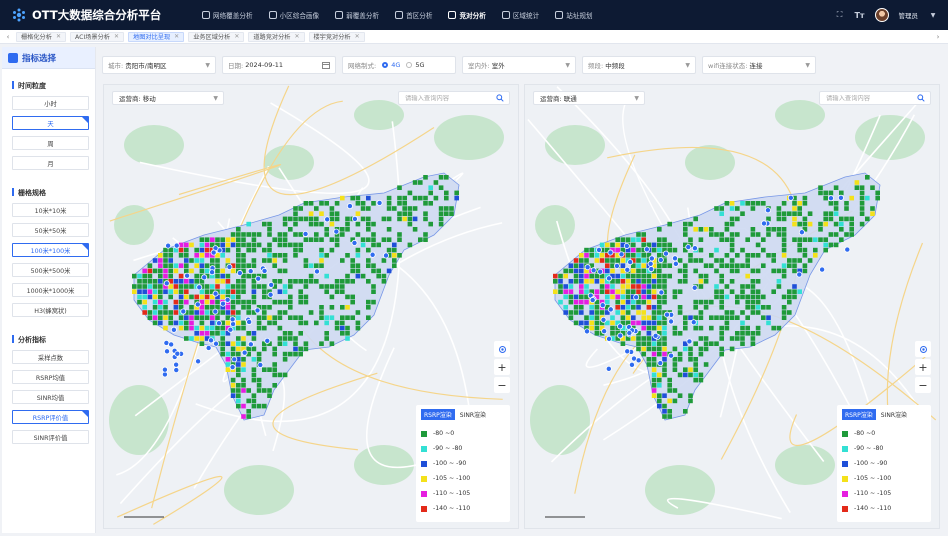 The height and width of the screenshot is (536, 948). What do you see at coordinates (13, 57) in the screenshot?
I see `list-icon` at bounding box center [13, 57].